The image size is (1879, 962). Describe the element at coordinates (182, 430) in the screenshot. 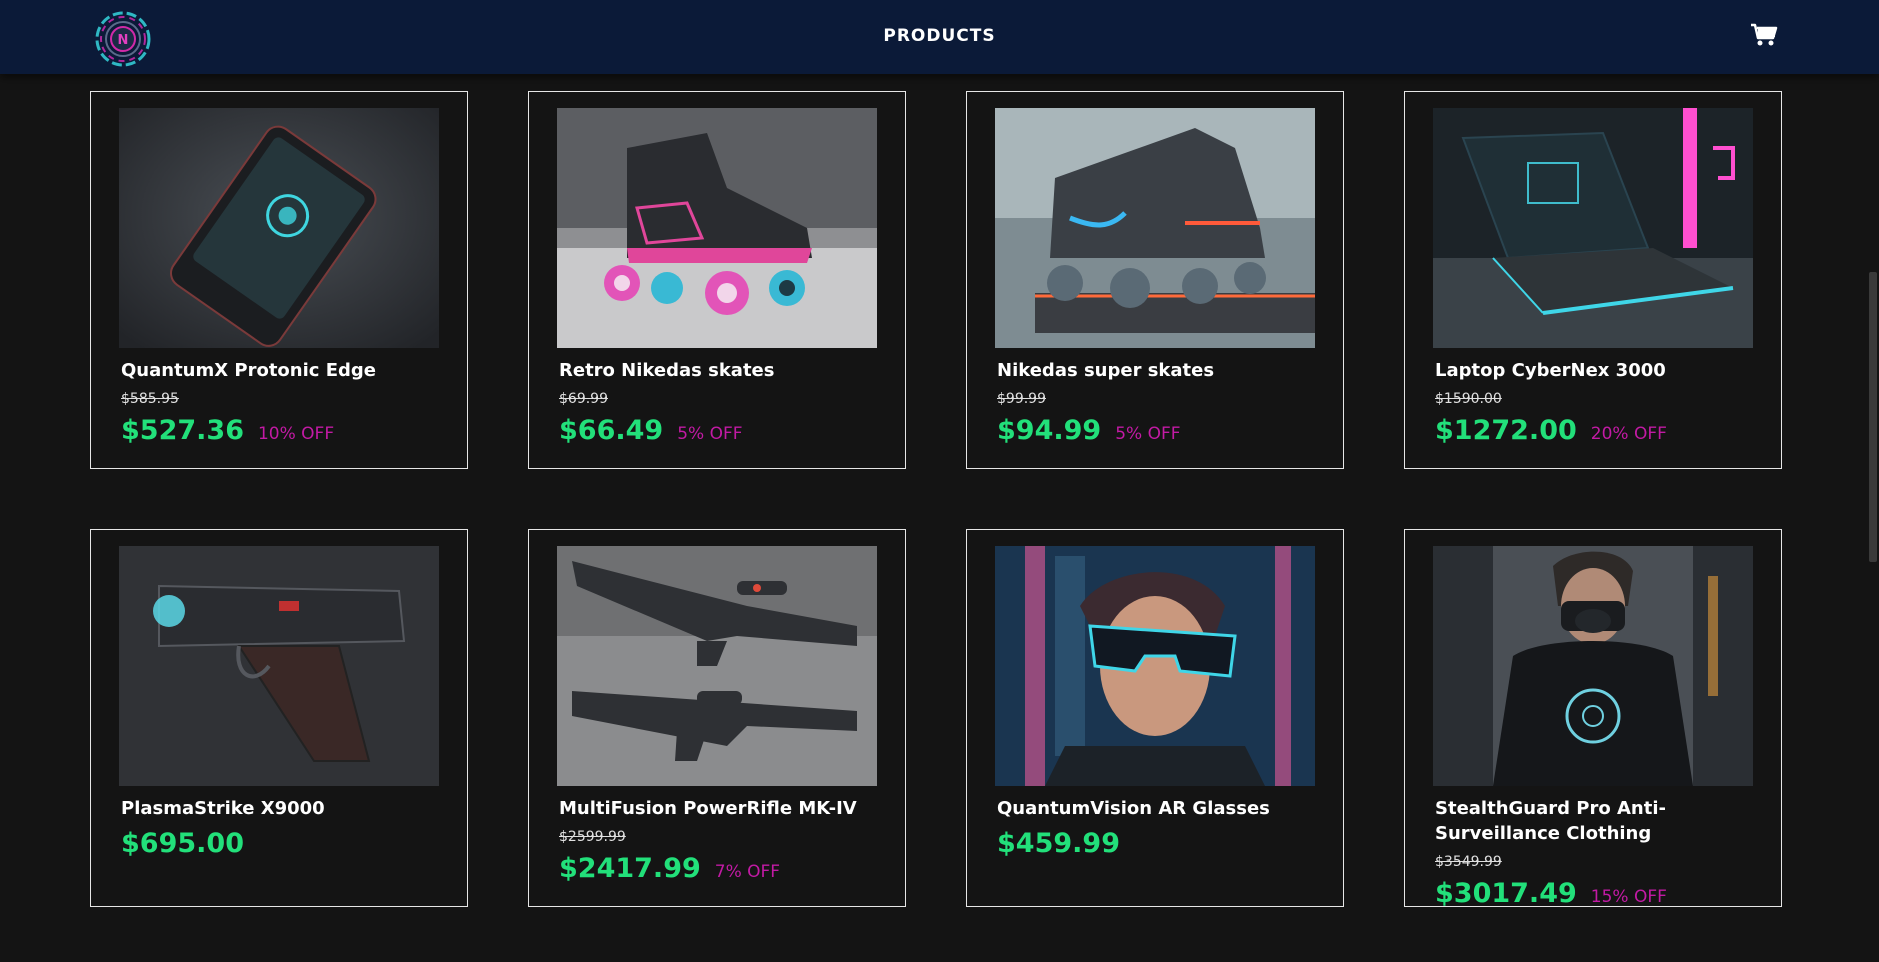

I see `sale-price: $527.36` at that location.